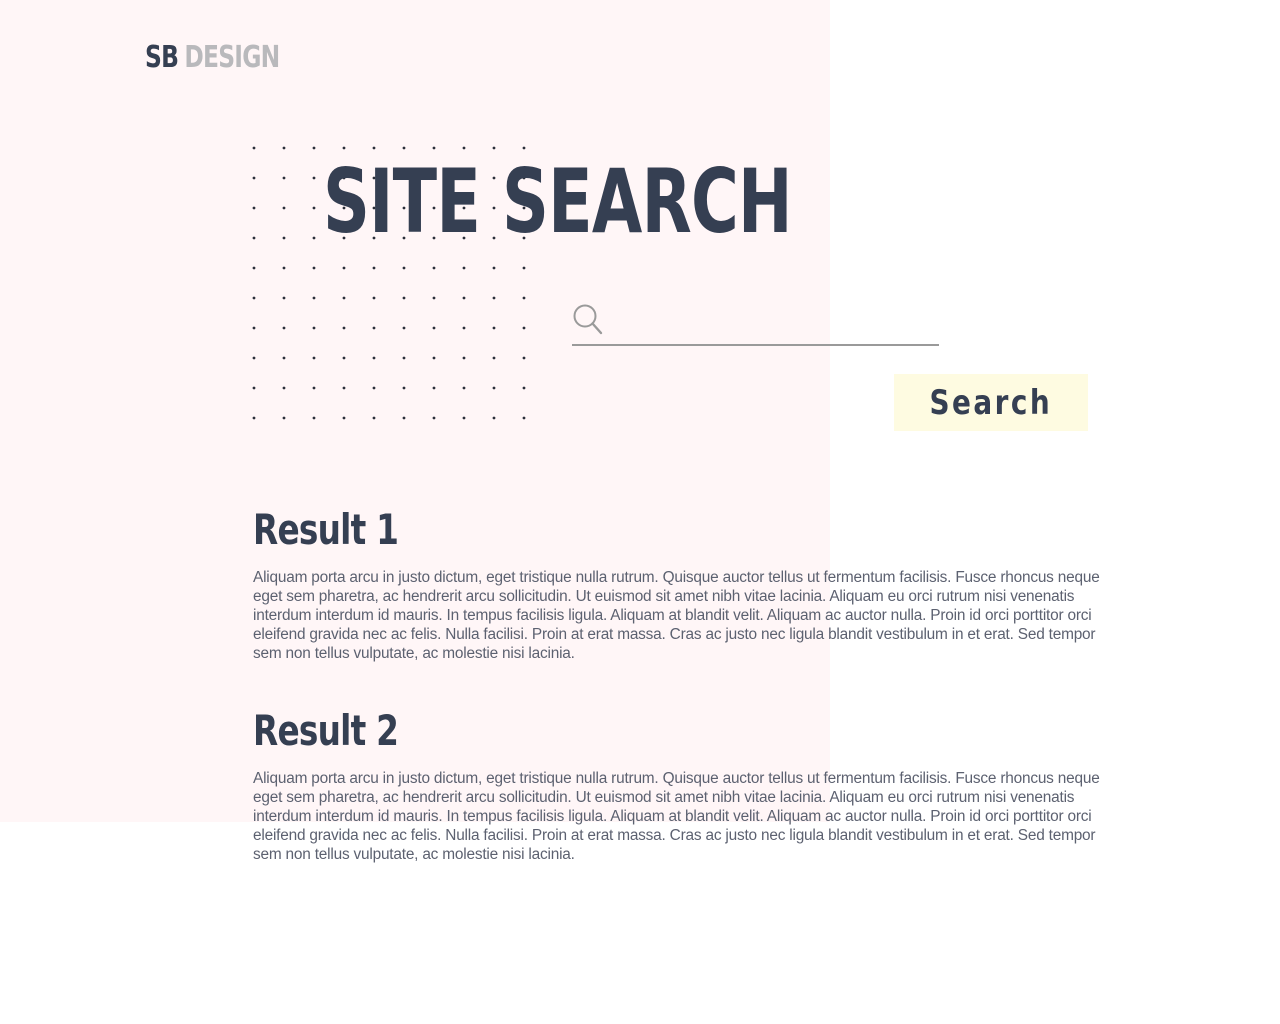 This screenshot has width=1280, height=1024. I want to click on search-icon, so click(588, 320).